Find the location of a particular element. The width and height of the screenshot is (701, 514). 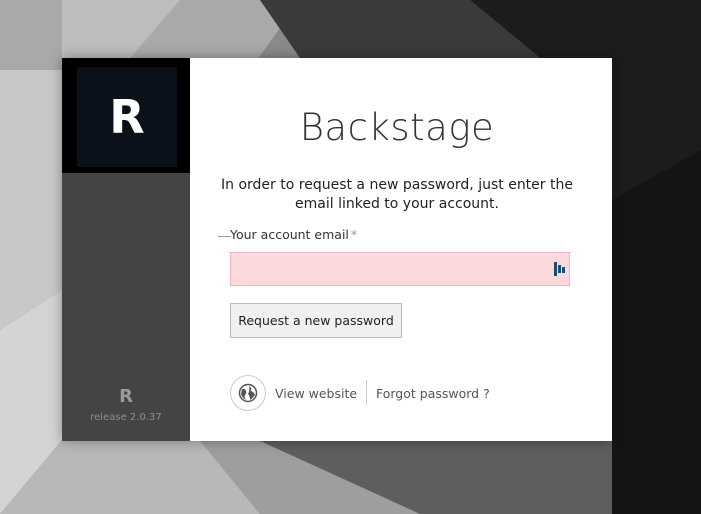

required-marker: * is located at coordinates (354, 234).